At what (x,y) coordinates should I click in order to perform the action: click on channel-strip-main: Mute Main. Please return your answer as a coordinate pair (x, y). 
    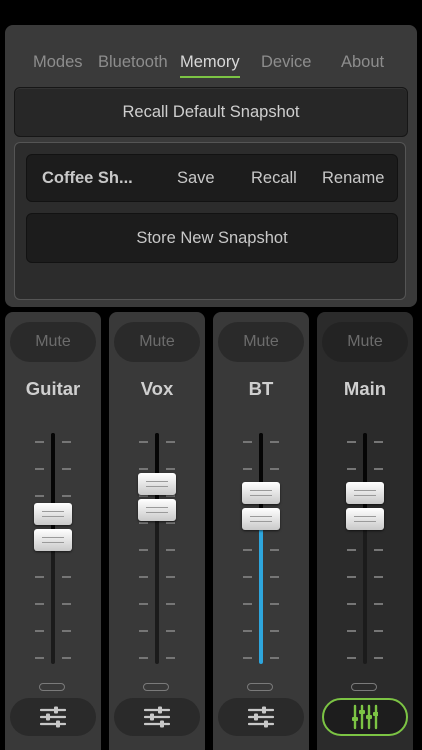
    Looking at the image, I should click on (365, 531).